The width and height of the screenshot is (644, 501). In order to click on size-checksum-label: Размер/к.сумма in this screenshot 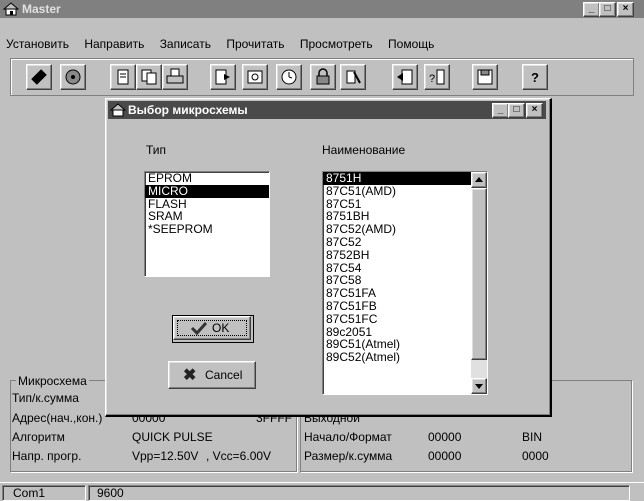, I will do `click(348, 456)`.